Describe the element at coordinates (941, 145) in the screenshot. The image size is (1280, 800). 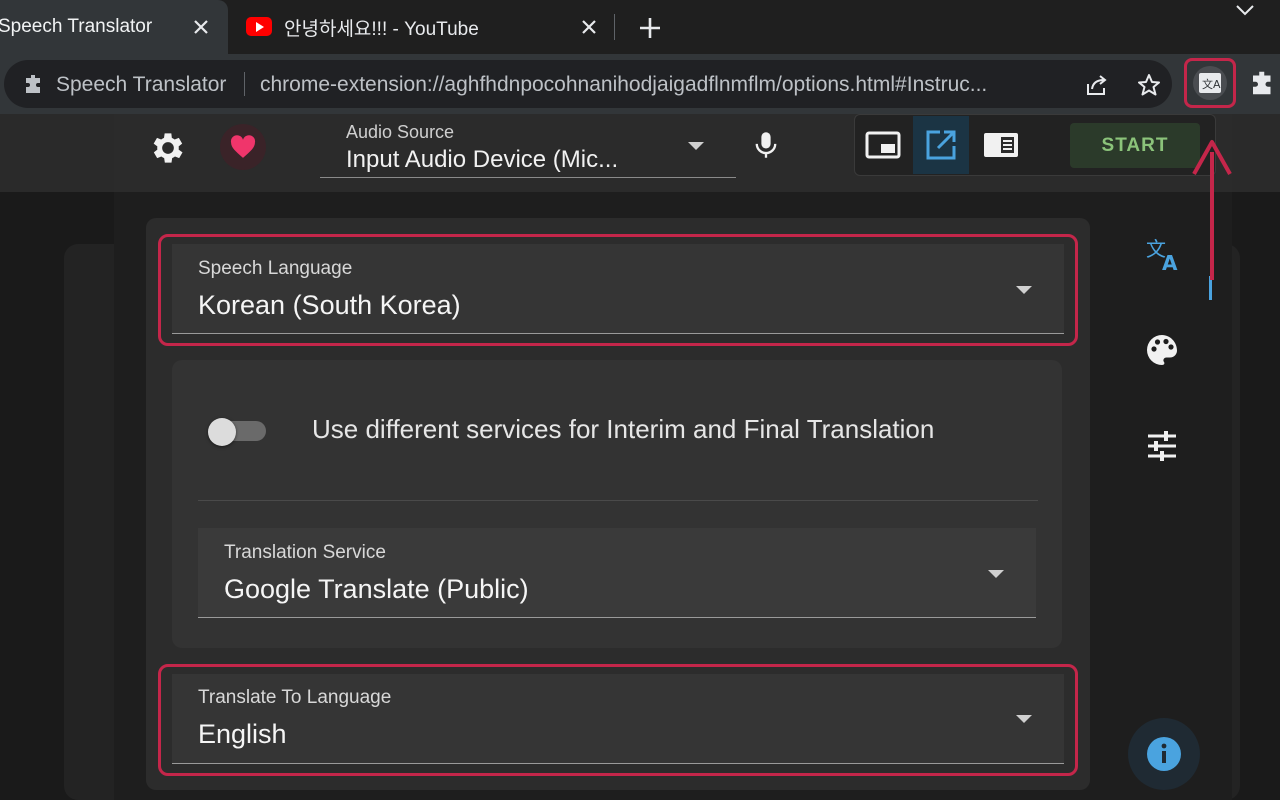
I see `open-in-new-icon` at that location.